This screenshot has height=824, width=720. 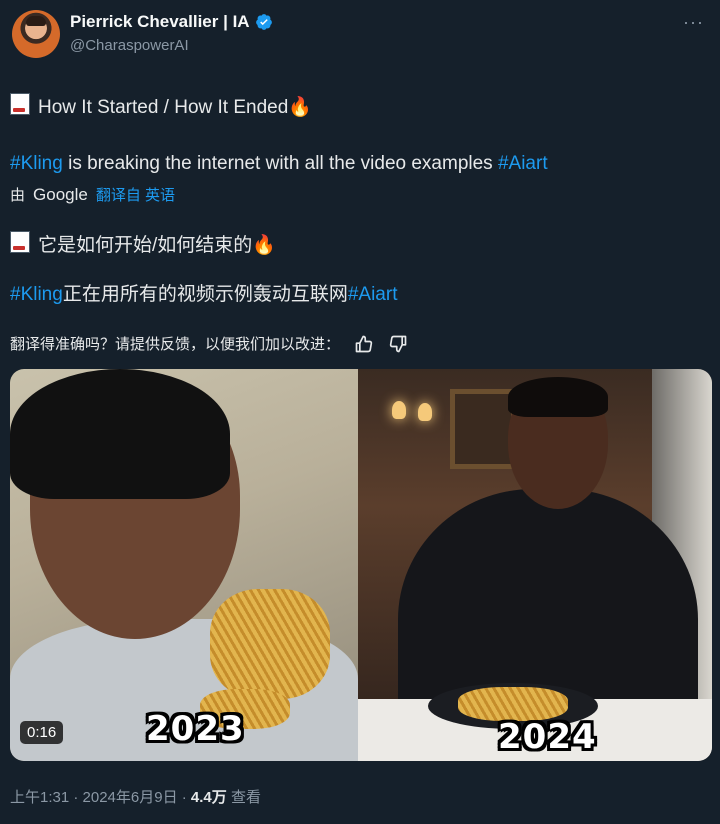 What do you see at coordinates (100, 797) in the screenshot?
I see `tweet-timestamp: 上午1:31 · 2024年6月9日 ·` at bounding box center [100, 797].